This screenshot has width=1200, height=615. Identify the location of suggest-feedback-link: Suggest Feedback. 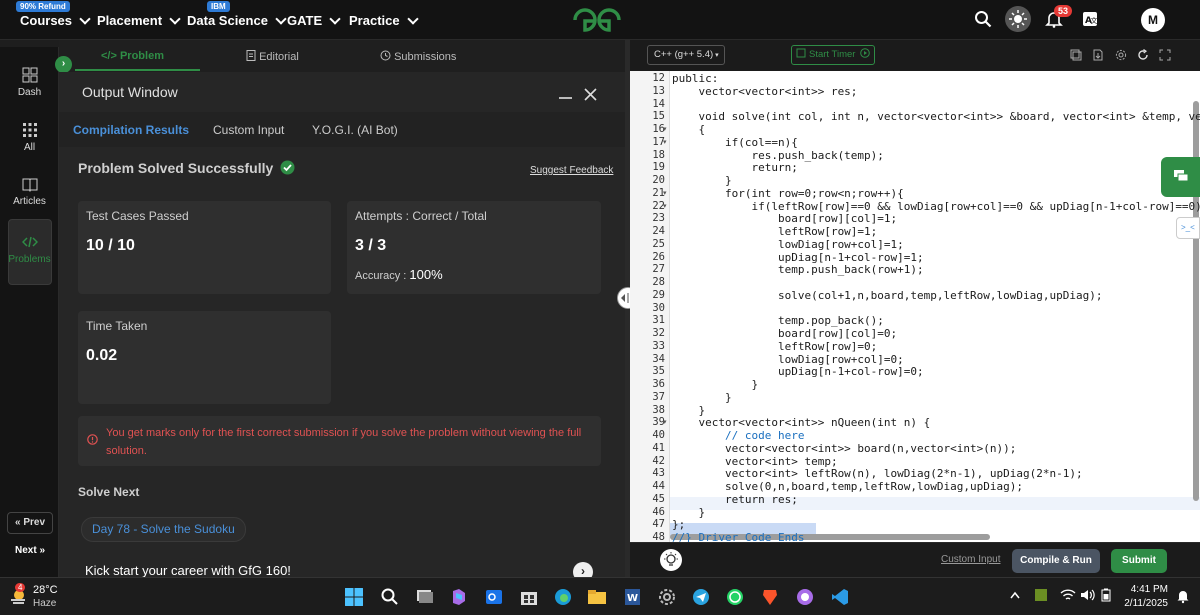
(571, 170).